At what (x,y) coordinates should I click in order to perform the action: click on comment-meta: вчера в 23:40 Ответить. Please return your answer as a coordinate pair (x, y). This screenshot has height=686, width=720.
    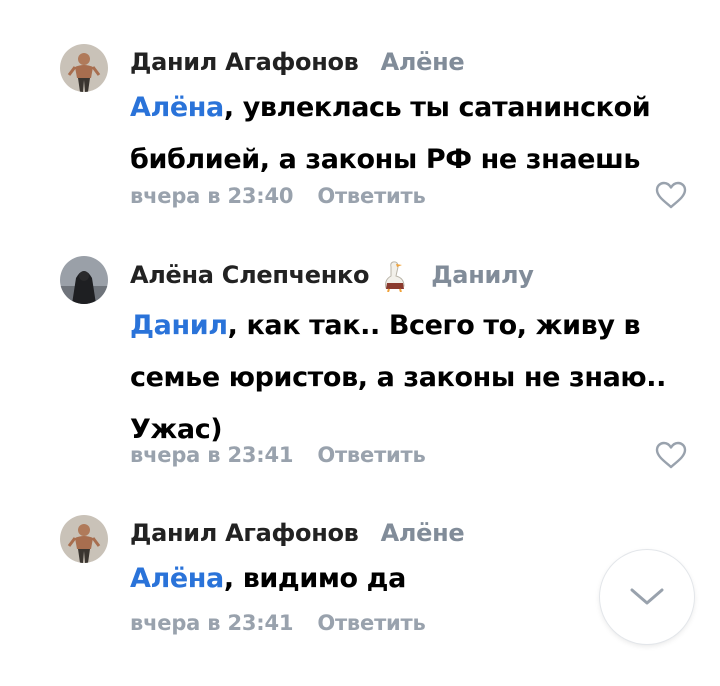
    Looking at the image, I should click on (278, 196).